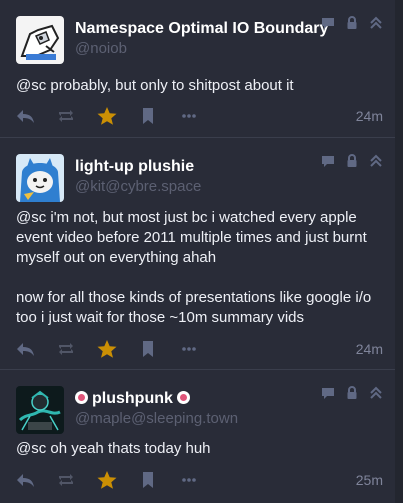 The image size is (403, 503). I want to click on account-names: light-up plushie @kit@cybre.space, so click(138, 176).